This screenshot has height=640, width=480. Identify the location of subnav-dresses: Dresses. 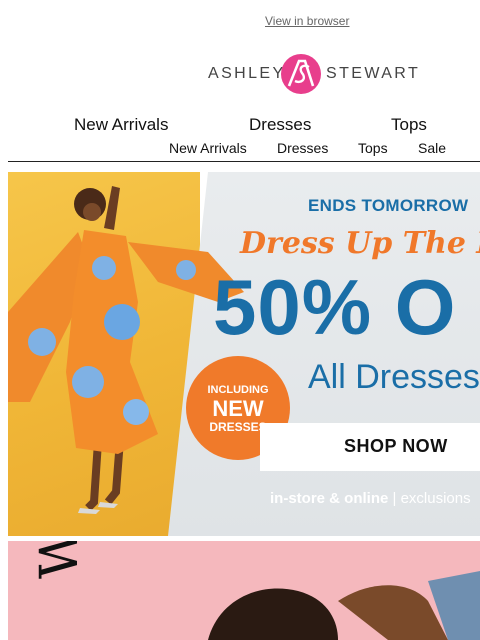
(302, 148).